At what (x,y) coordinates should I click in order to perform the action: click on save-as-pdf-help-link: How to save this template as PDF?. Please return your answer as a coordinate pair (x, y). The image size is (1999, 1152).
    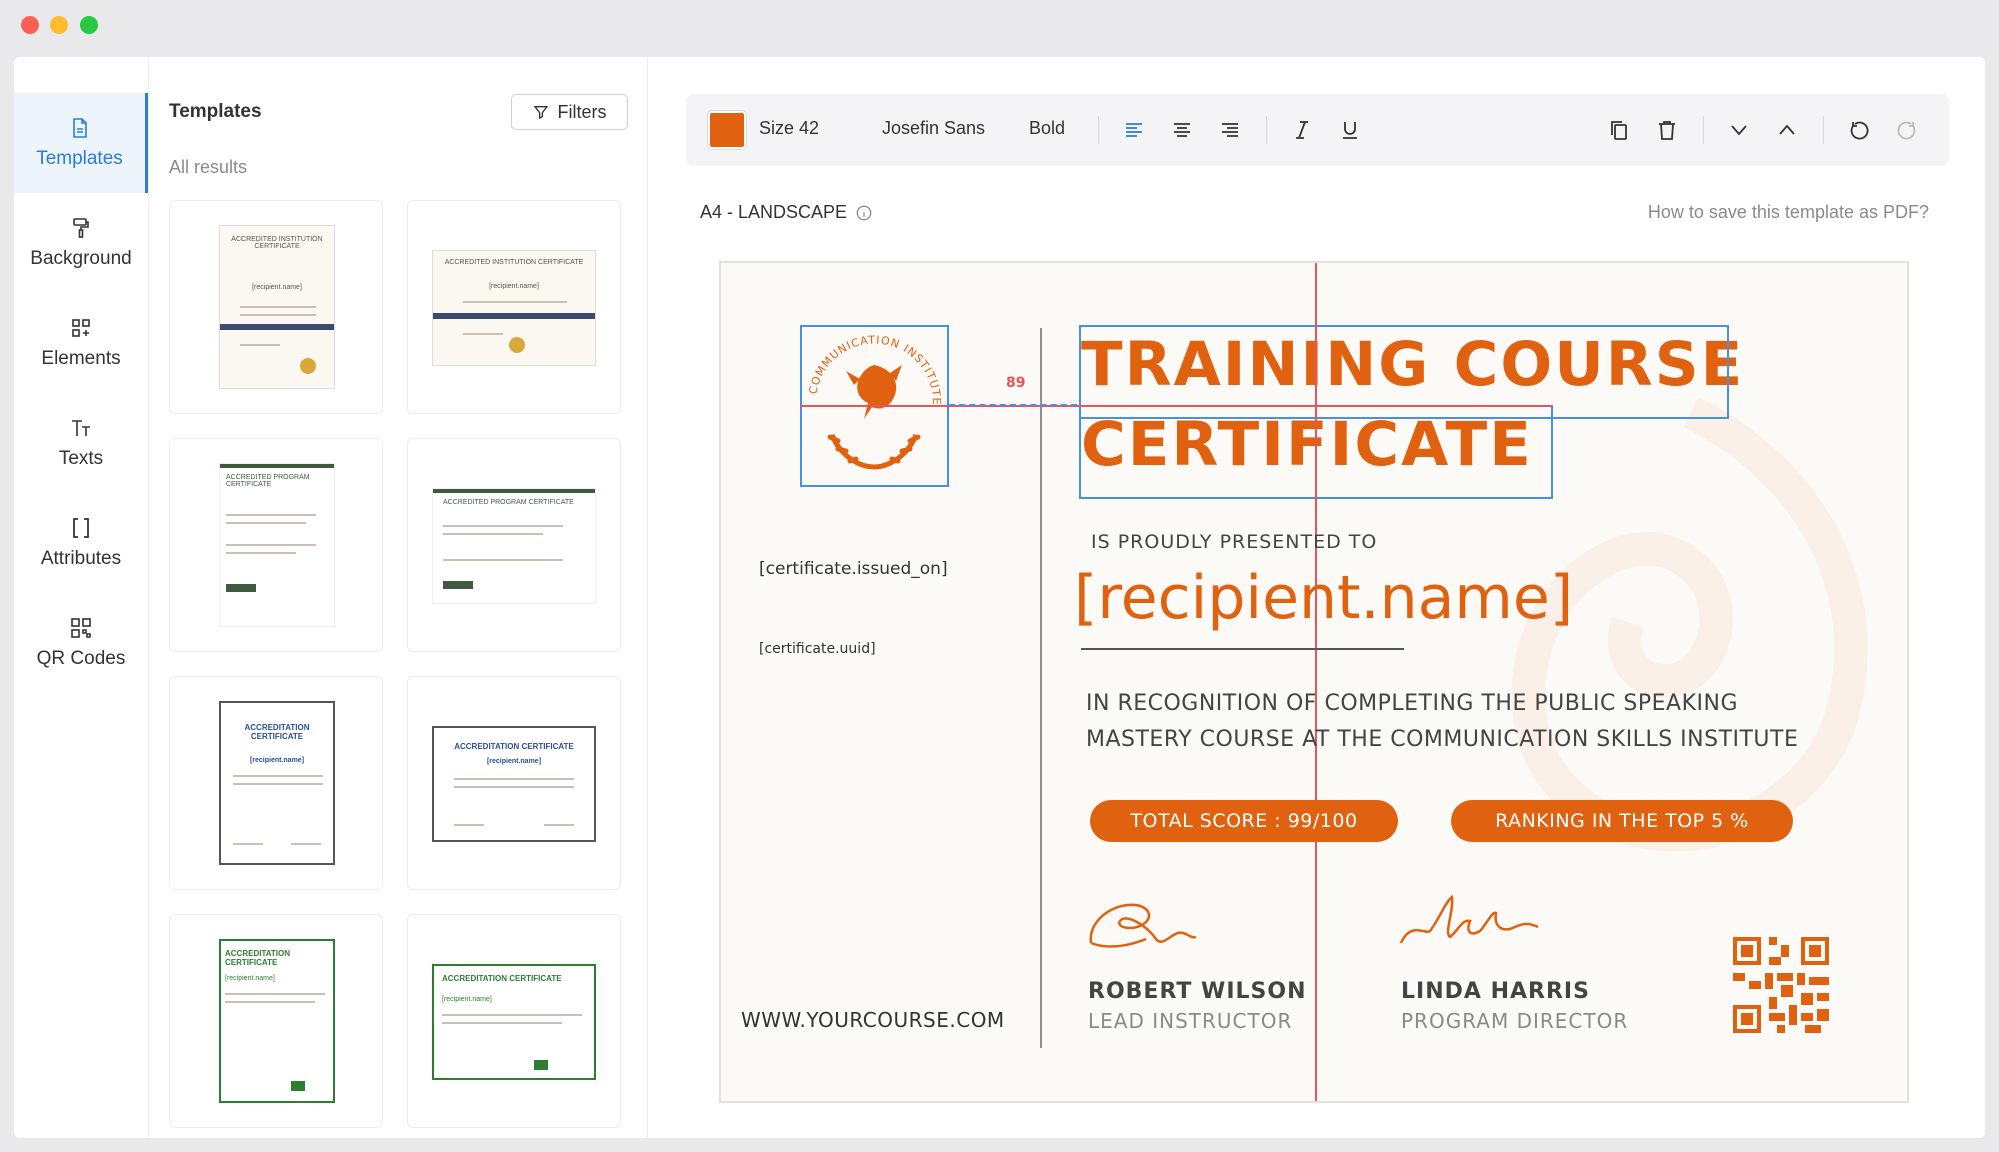
    Looking at the image, I should click on (1788, 212).